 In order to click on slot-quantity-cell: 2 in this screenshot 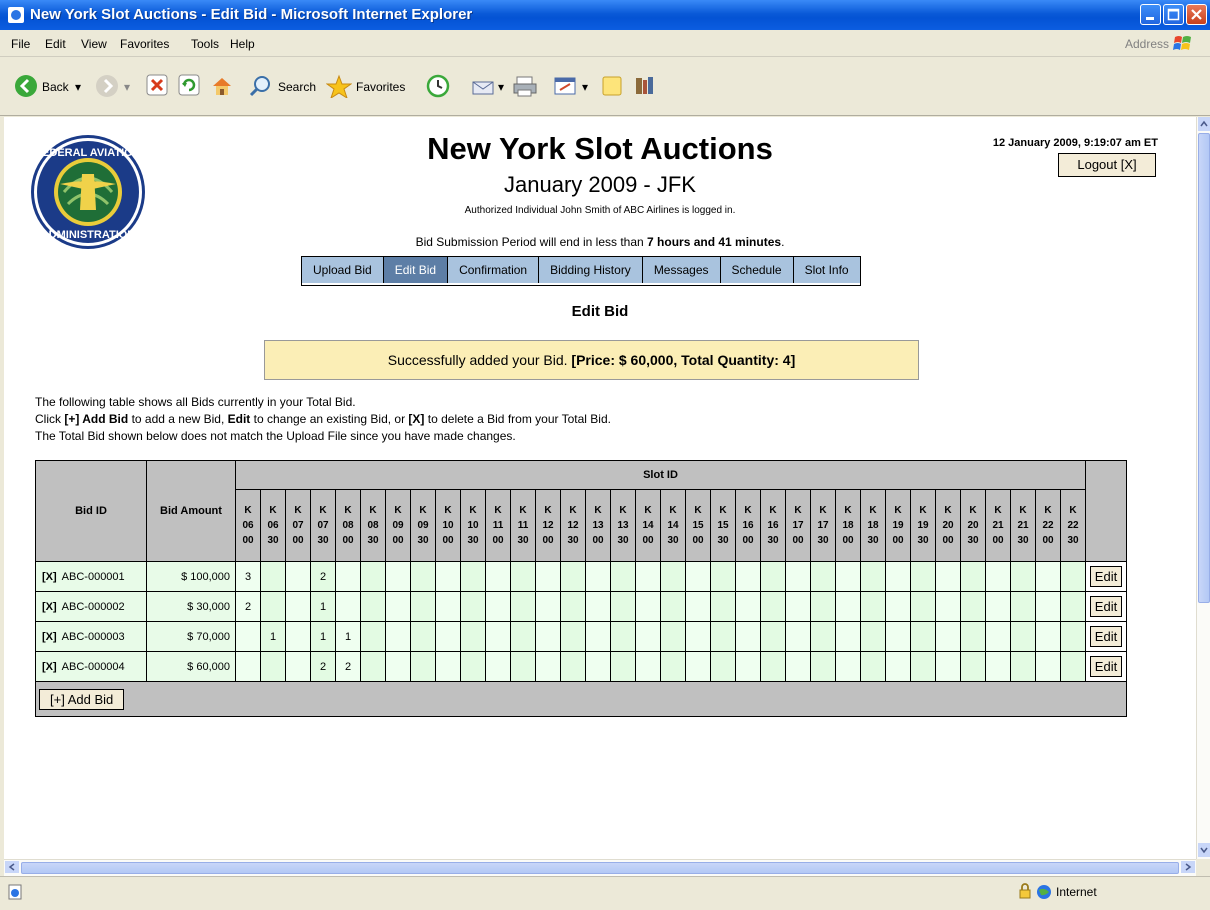, I will do `click(348, 666)`.